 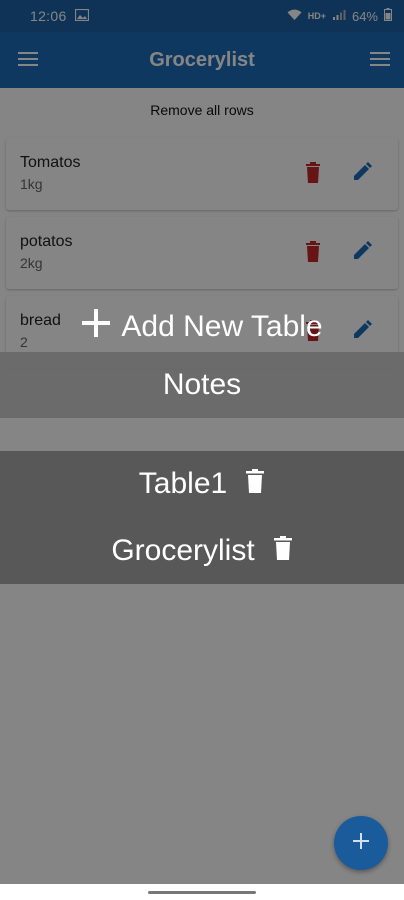 I want to click on table-item-grocerylist: Grocerylist, so click(x=202, y=551).